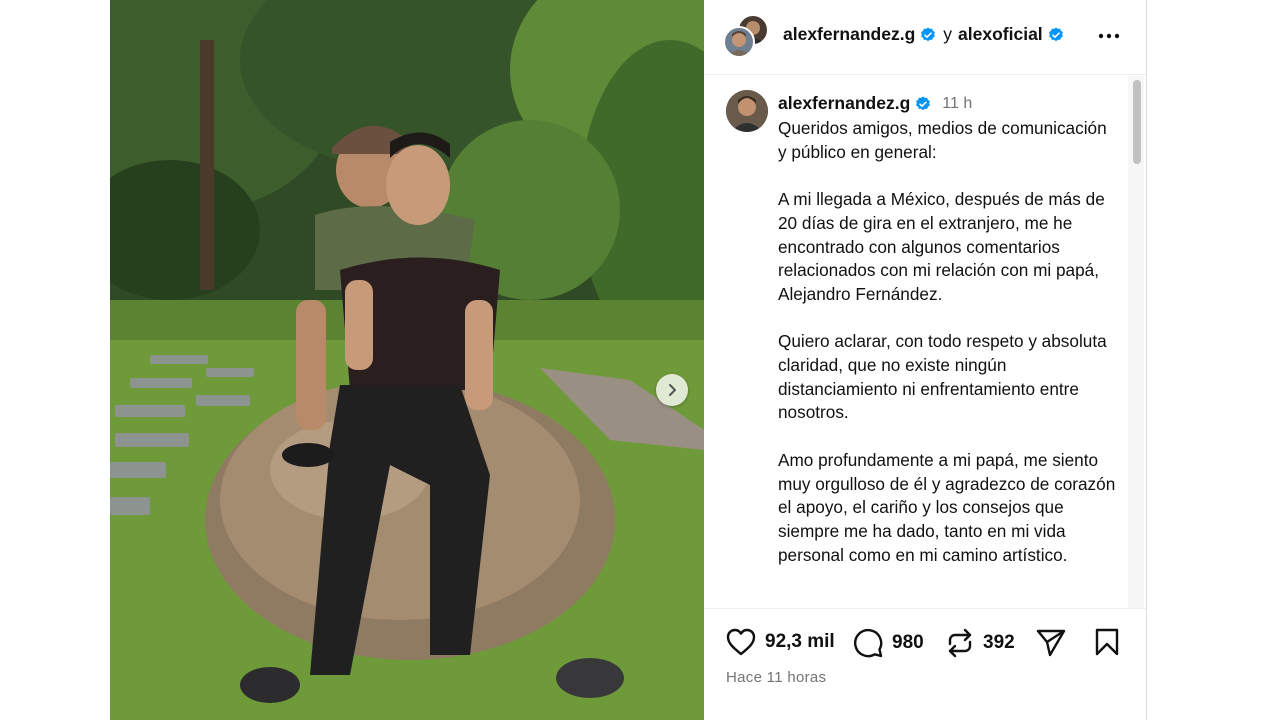 This screenshot has height=720, width=1280. I want to click on header-usernames: alexfernandez.g y alexoficial, so click(923, 34).